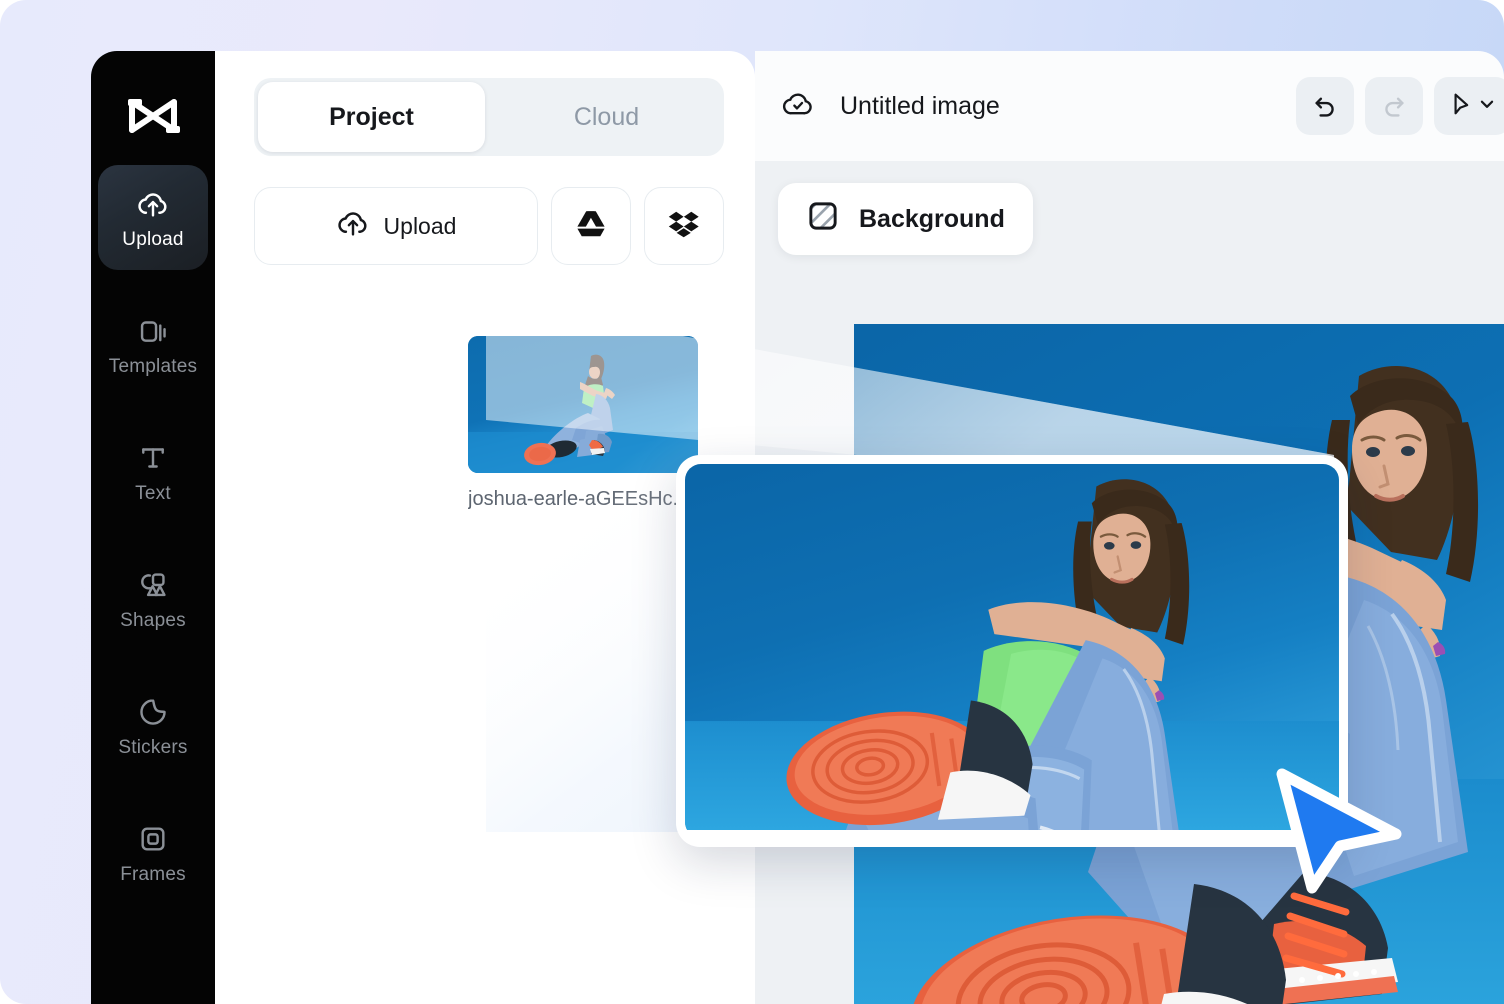 Image resolution: width=1504 pixels, height=1004 pixels. Describe the element at coordinates (153, 839) in the screenshot. I see `frames-icon` at that location.